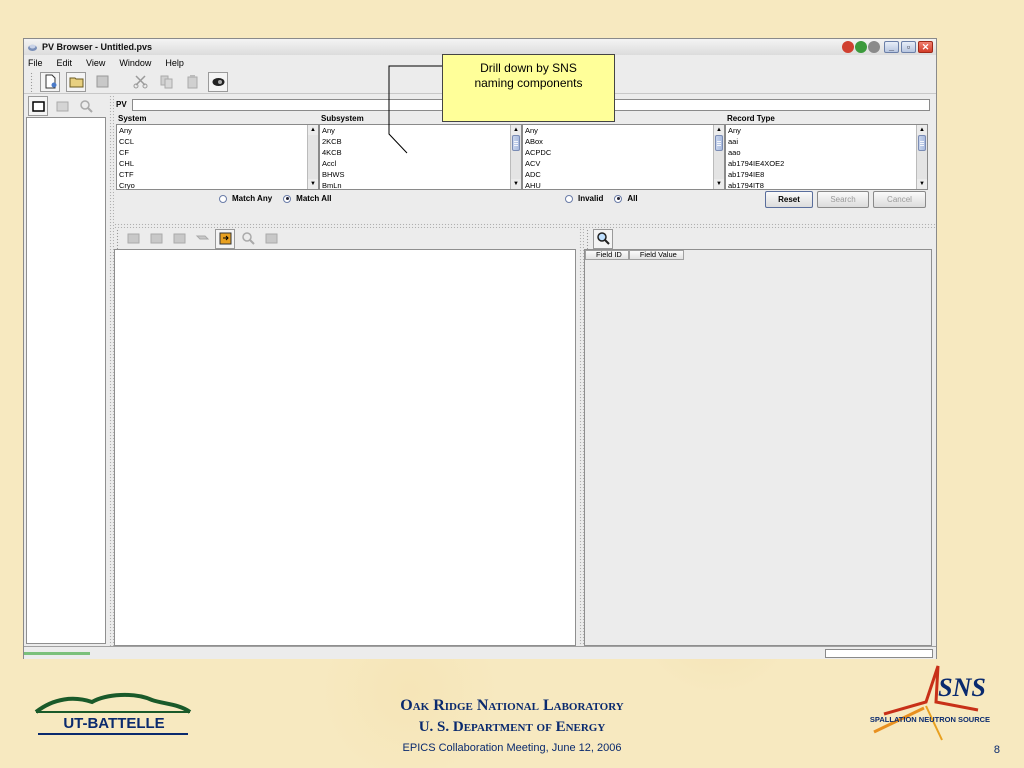  What do you see at coordinates (415, 163) in the screenshot?
I see `list-item: Accl` at bounding box center [415, 163].